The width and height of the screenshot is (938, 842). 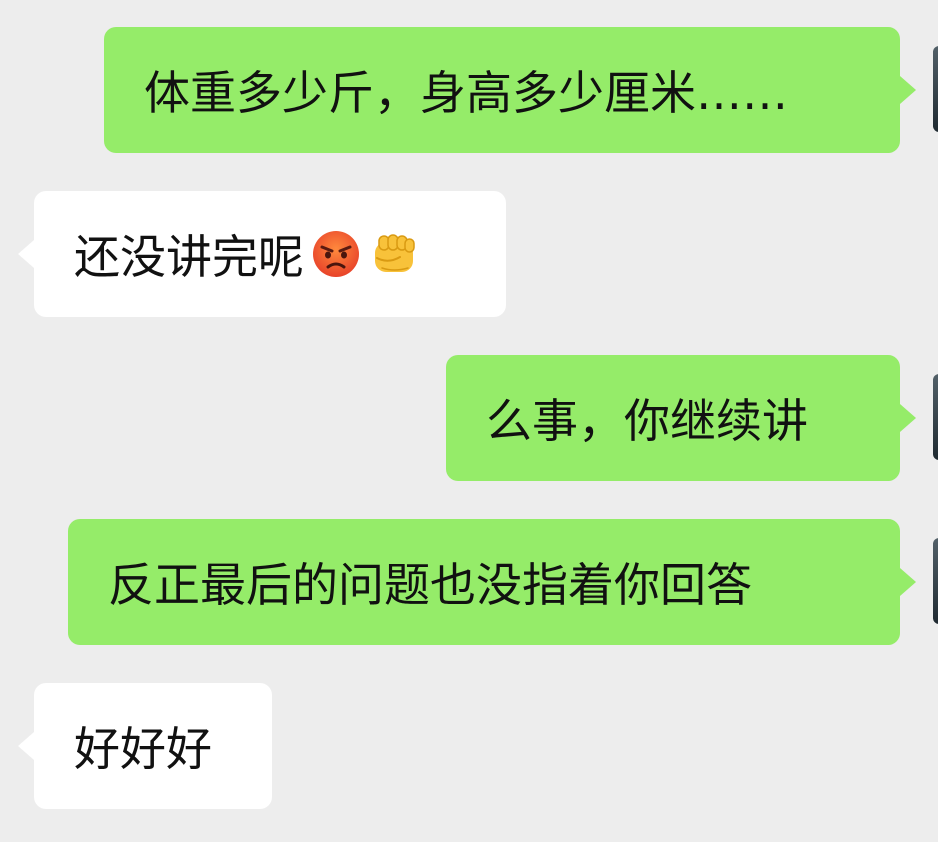 I want to click on message-text: 么事，你继续讲, so click(x=647, y=421).